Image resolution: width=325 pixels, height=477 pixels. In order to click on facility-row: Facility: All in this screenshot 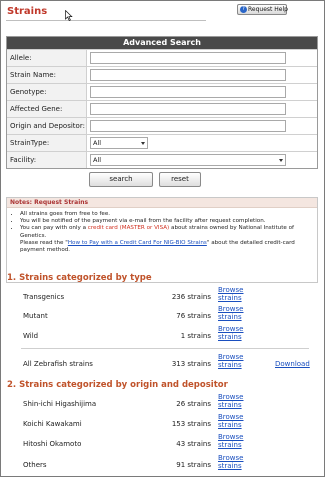, I will do `click(162, 159)`.